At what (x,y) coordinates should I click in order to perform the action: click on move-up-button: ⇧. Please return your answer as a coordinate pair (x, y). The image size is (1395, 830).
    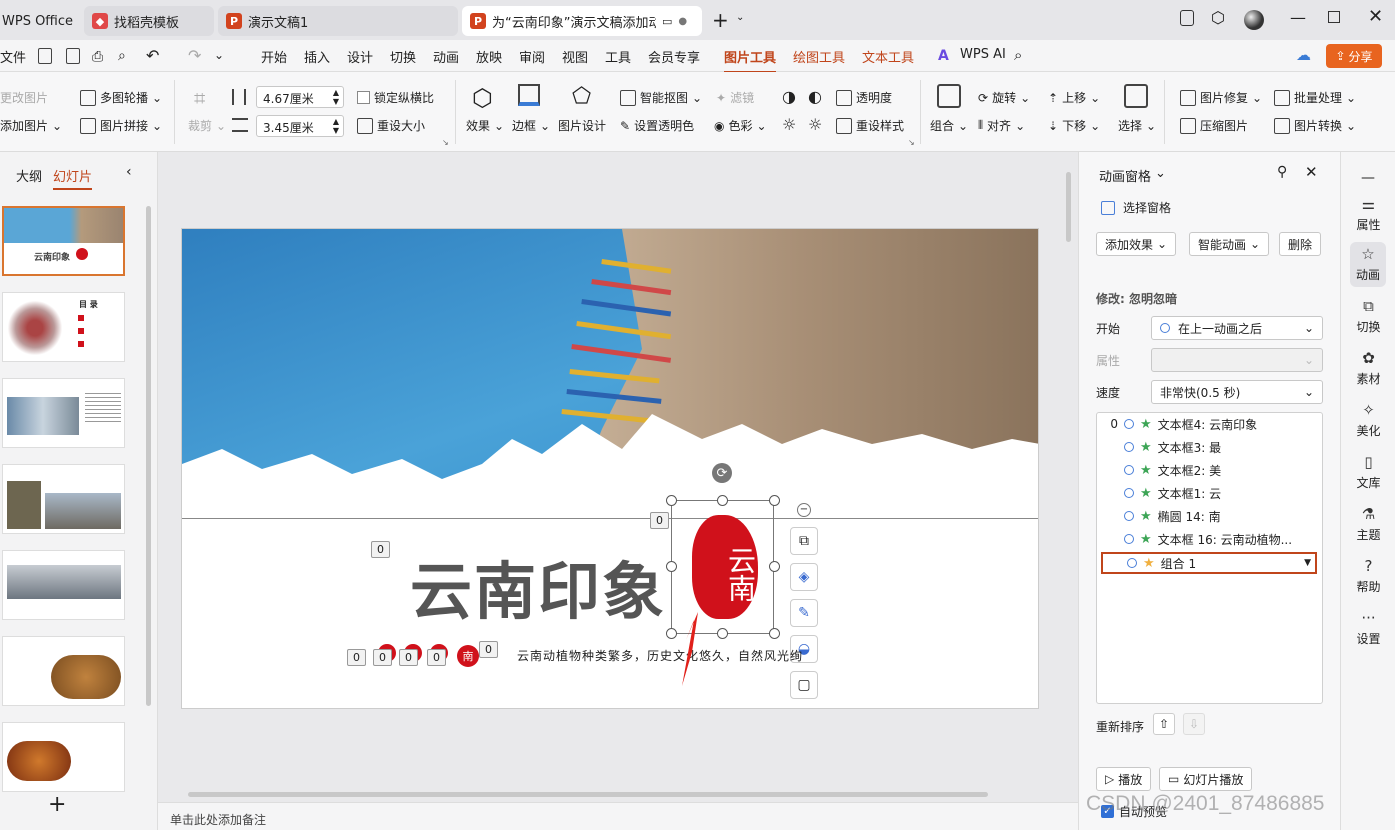
    Looking at the image, I should click on (1164, 724).